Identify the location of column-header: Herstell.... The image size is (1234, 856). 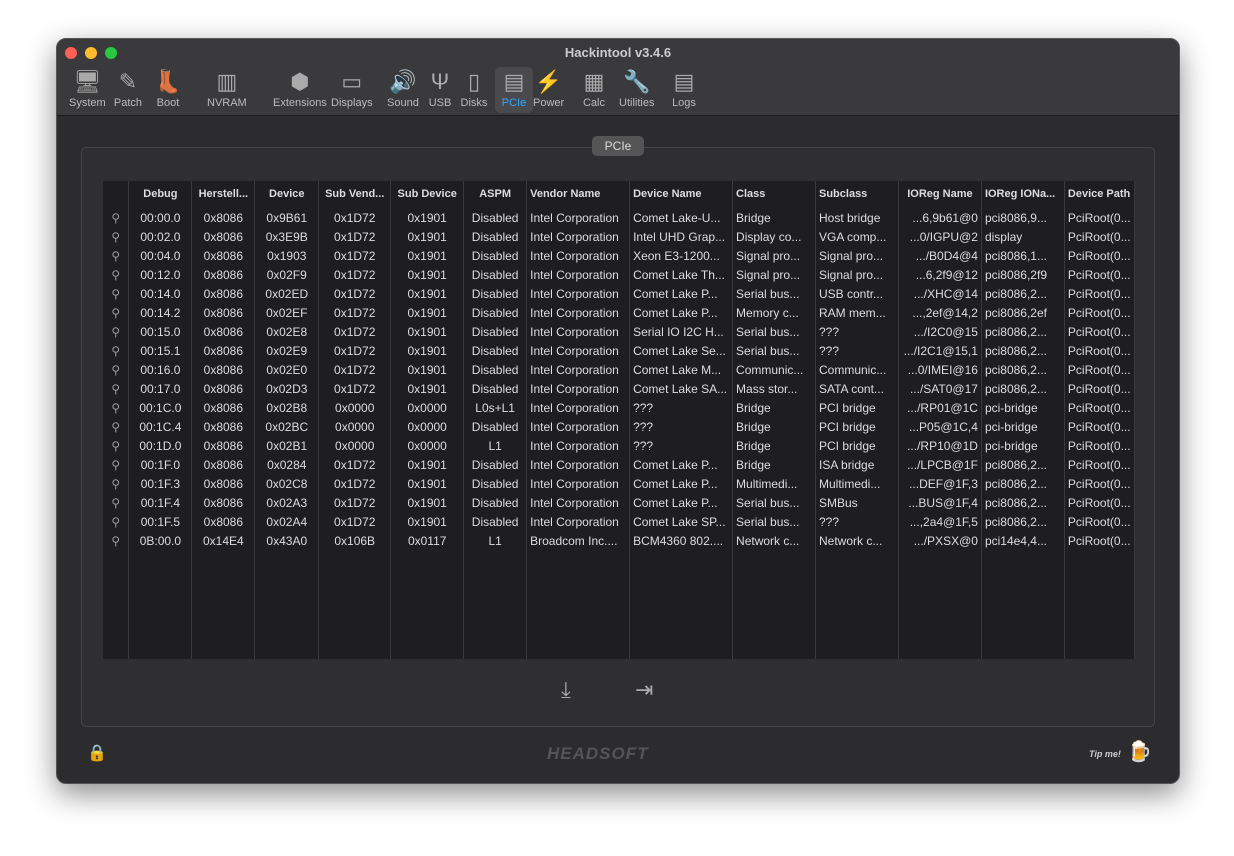
(223, 193).